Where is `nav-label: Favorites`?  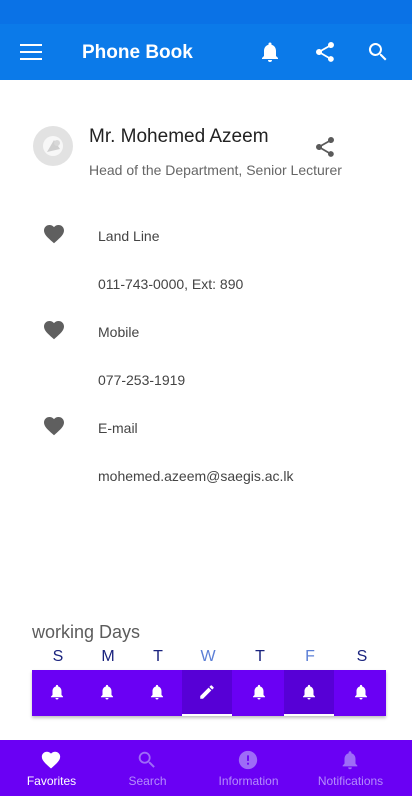 nav-label: Favorites is located at coordinates (51, 781).